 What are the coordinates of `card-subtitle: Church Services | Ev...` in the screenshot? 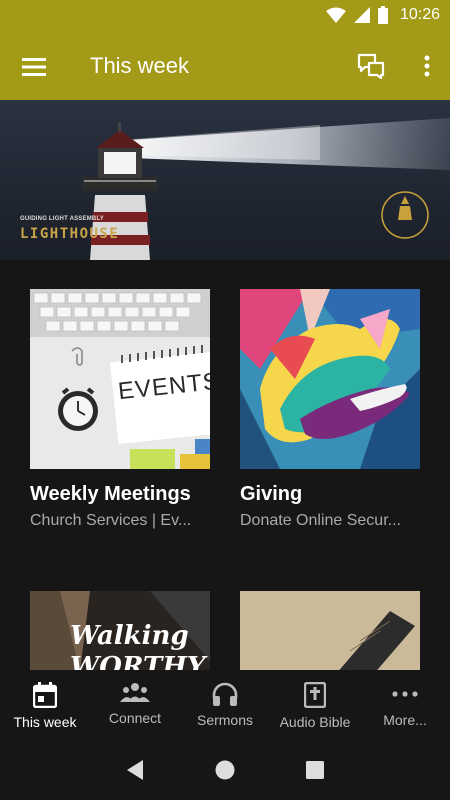 It's located at (111, 520).